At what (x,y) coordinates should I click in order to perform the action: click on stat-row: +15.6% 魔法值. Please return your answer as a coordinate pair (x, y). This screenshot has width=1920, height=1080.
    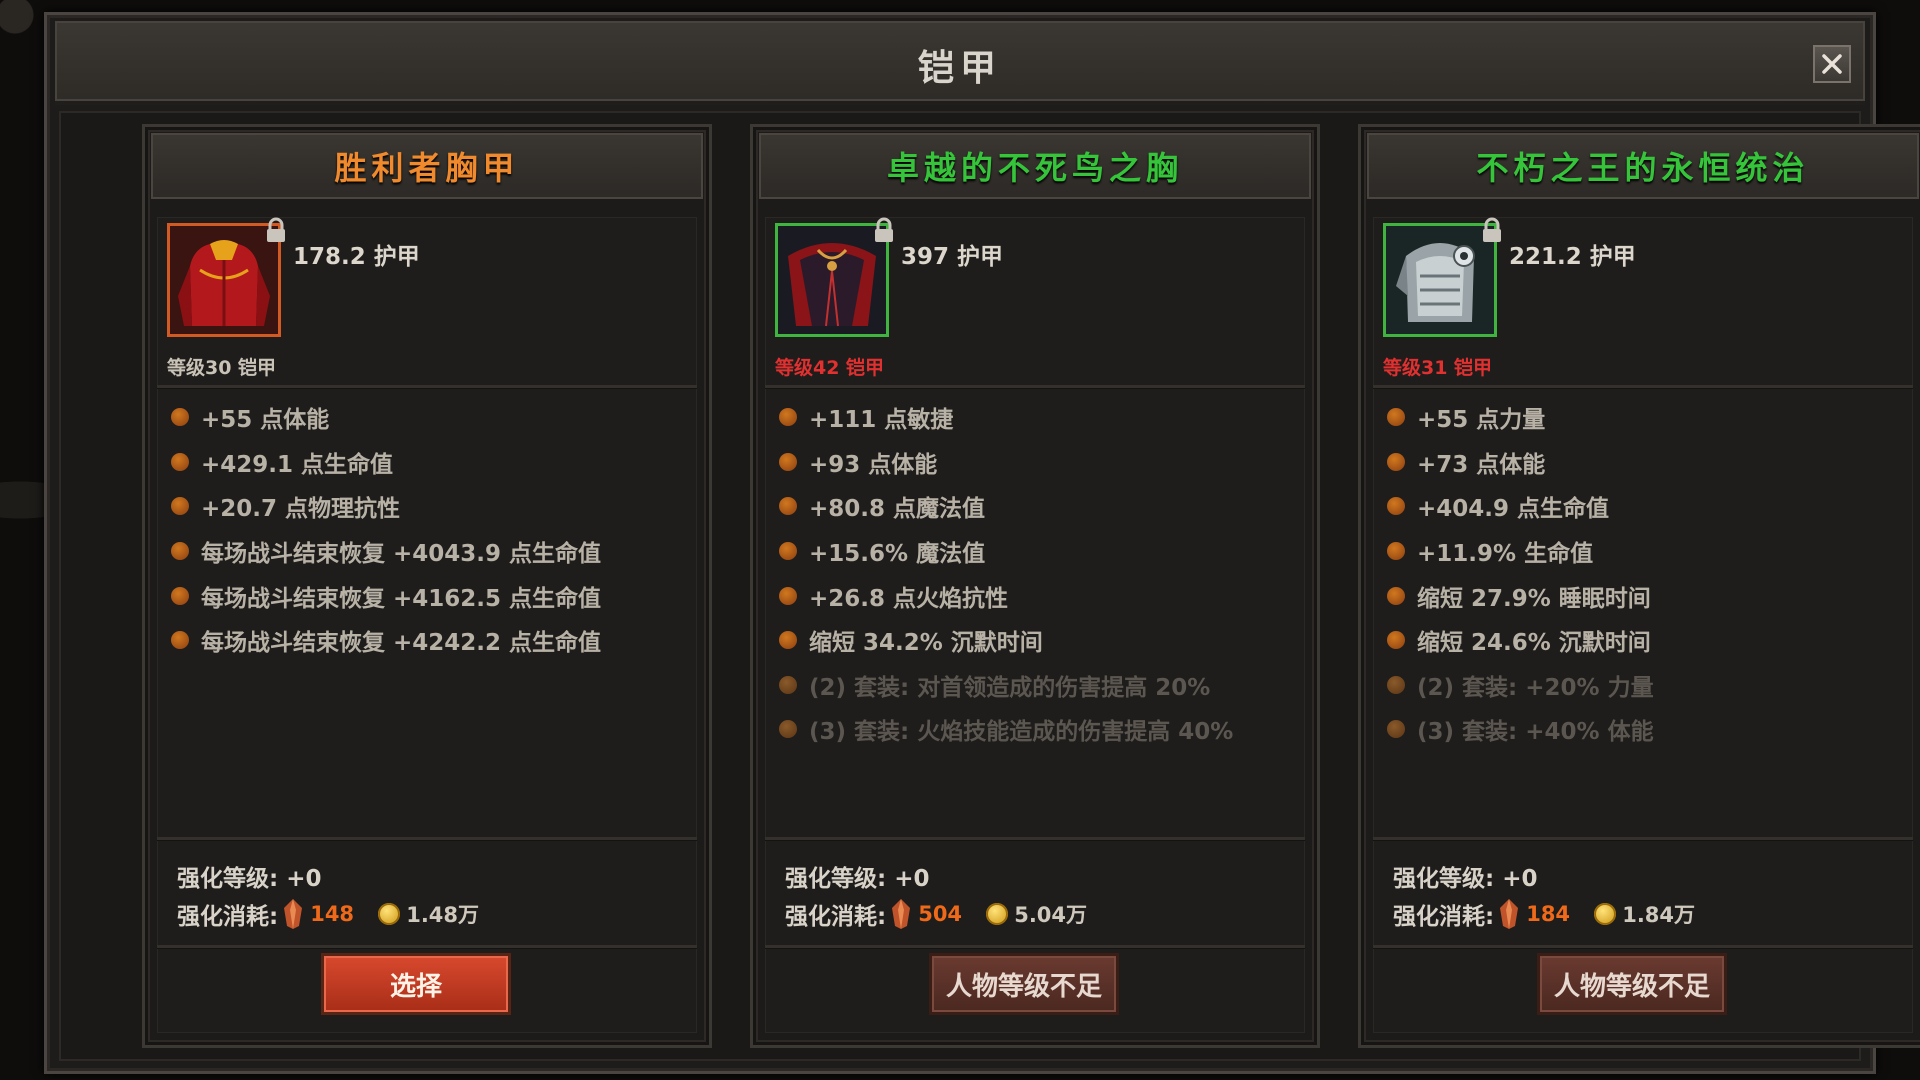
    Looking at the image, I should click on (1037, 551).